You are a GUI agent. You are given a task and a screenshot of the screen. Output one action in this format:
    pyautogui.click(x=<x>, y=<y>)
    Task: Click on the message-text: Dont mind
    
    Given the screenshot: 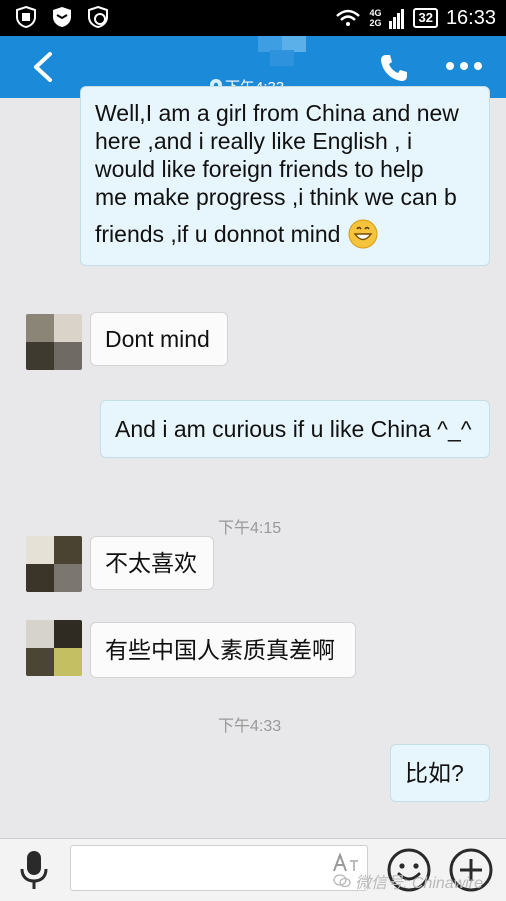 What is the action you would take?
    pyautogui.click(x=157, y=339)
    